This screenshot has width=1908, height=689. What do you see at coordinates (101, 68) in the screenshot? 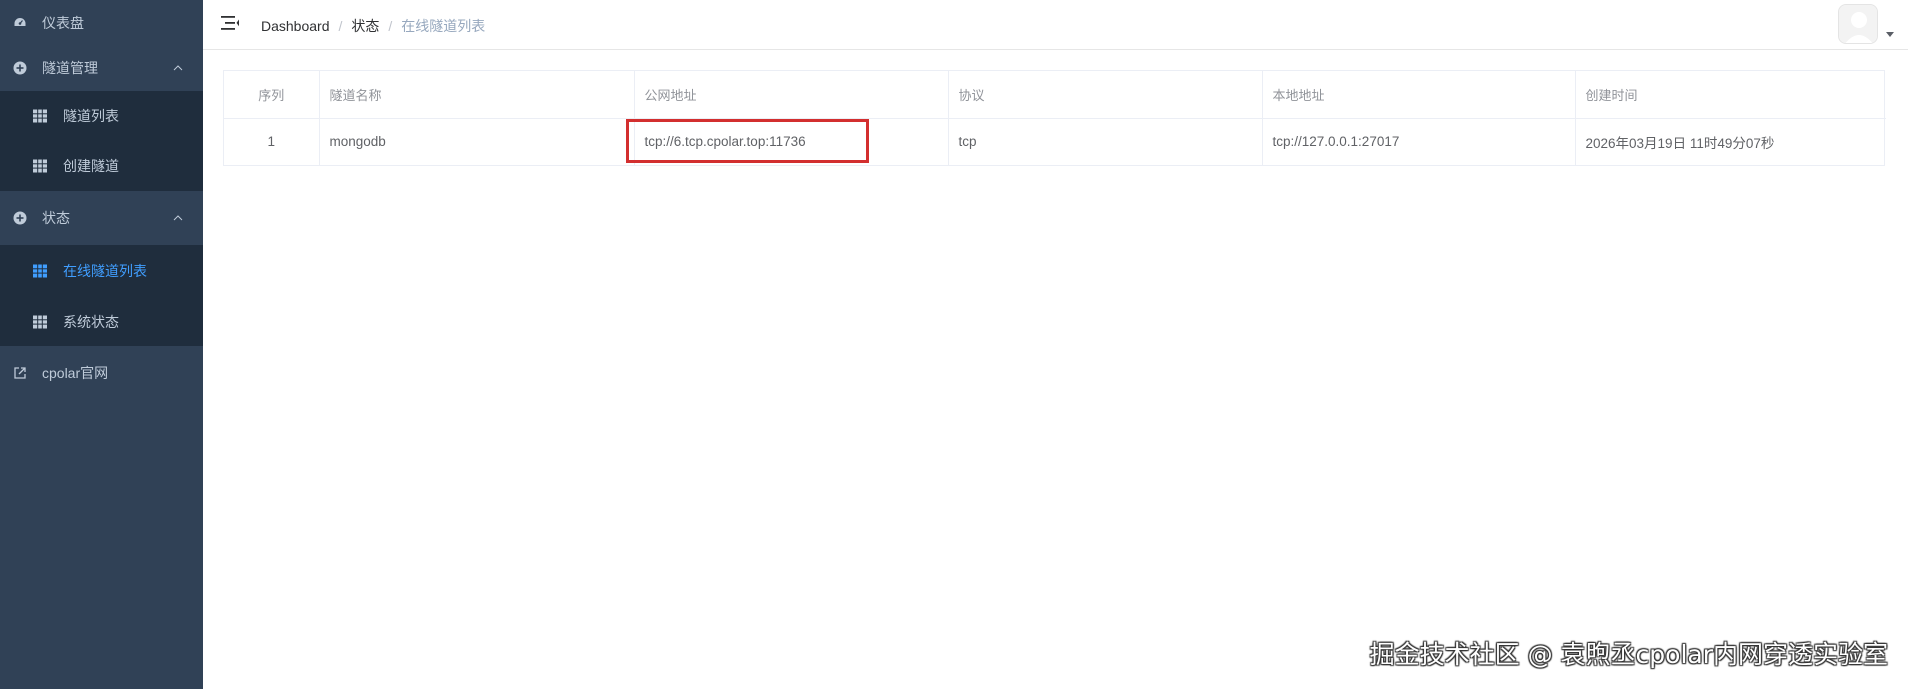
I see `menu-item-tunnel-management: 隧道管理` at bounding box center [101, 68].